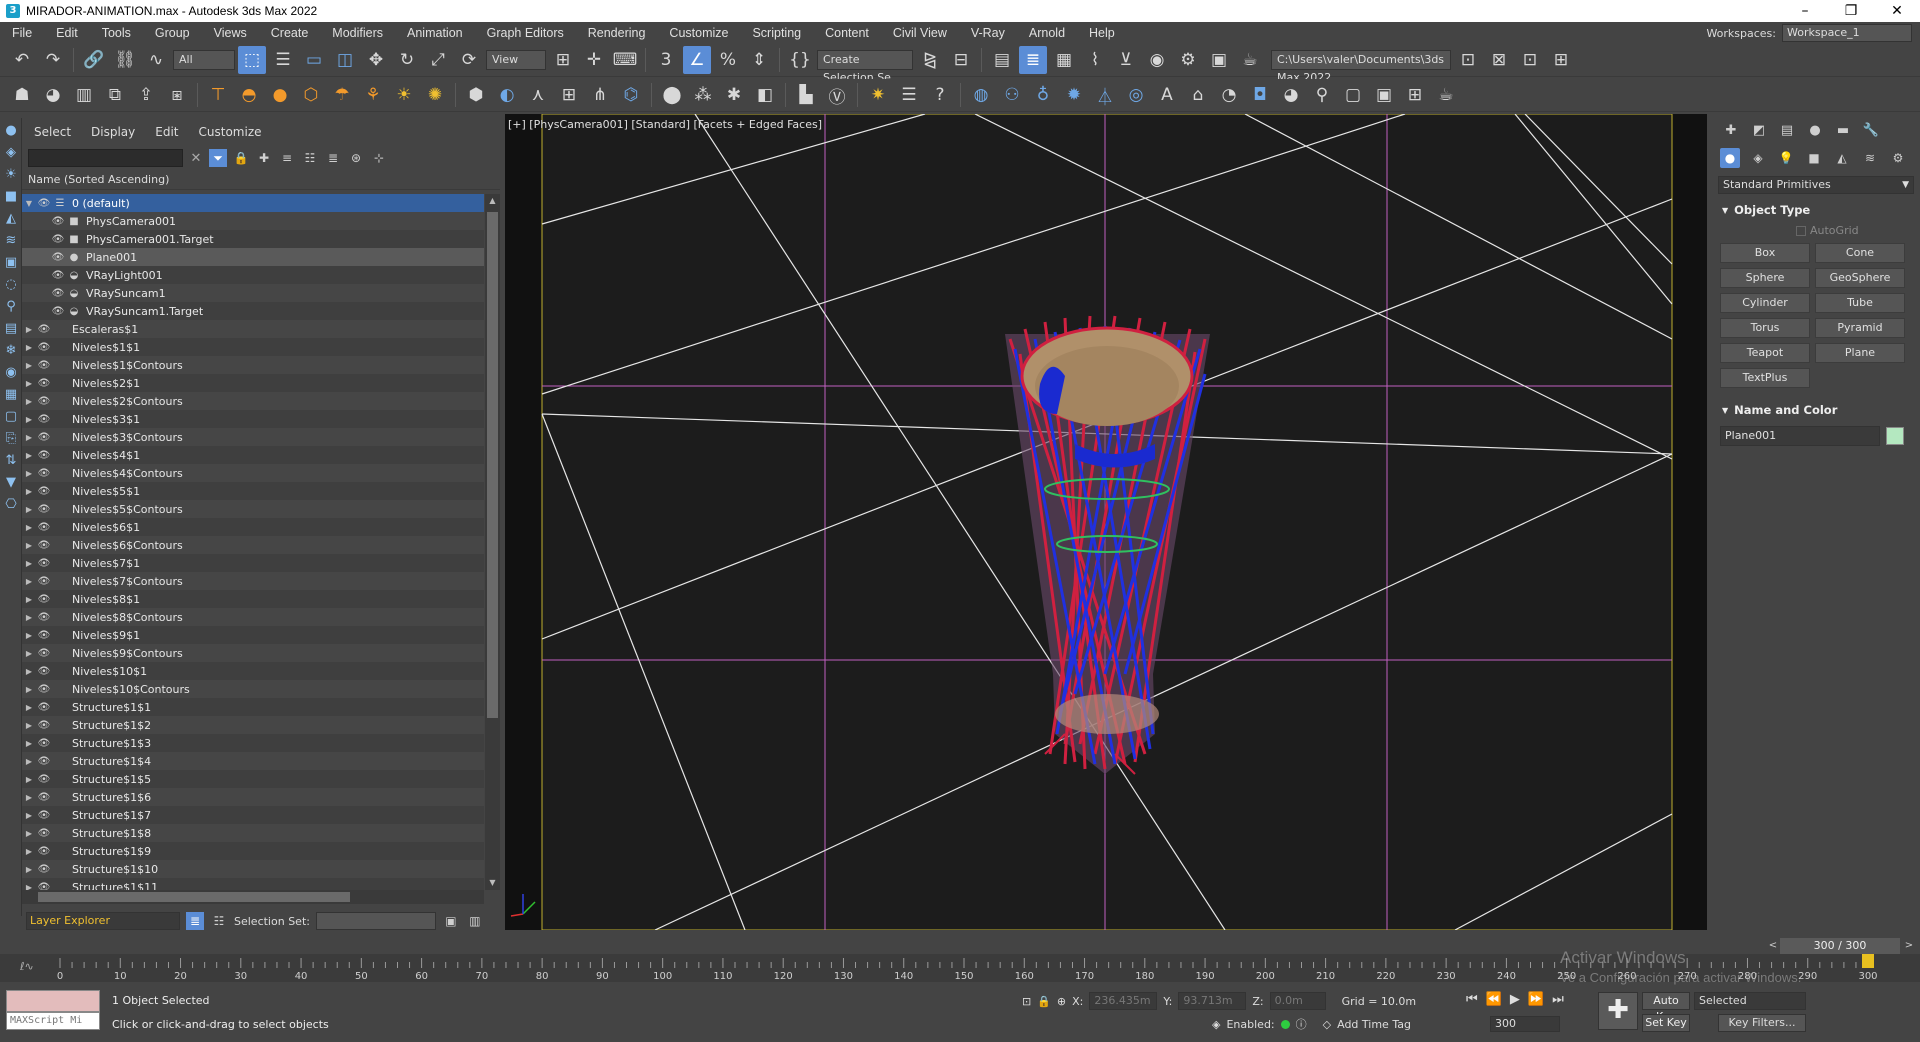 This screenshot has width=1920, height=1042. I want to click on helpers-category-icon: ◭, so click(1842, 158).